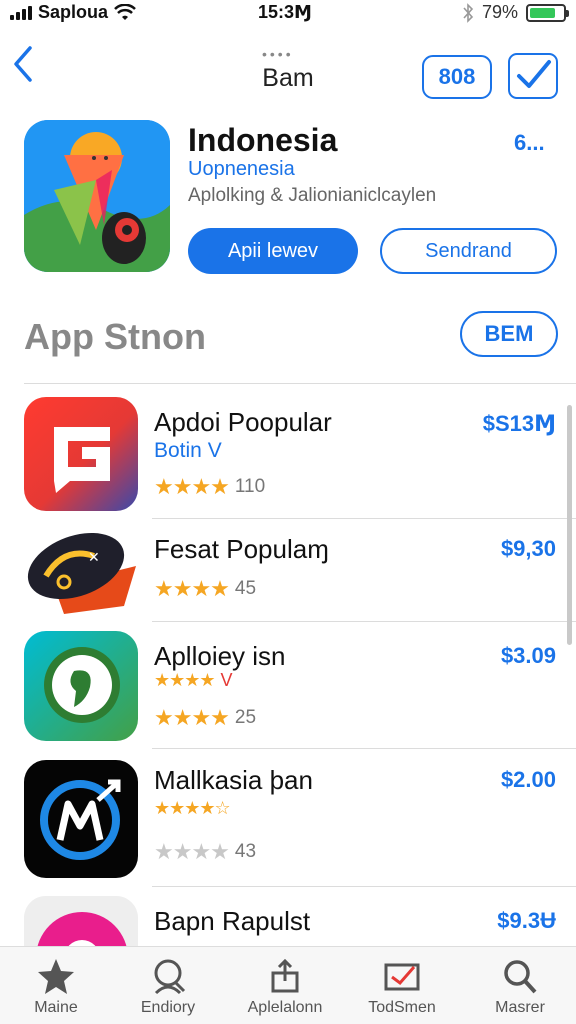 Image resolution: width=576 pixels, height=1024 pixels. I want to click on tab-label: TodSmen, so click(402, 1007).